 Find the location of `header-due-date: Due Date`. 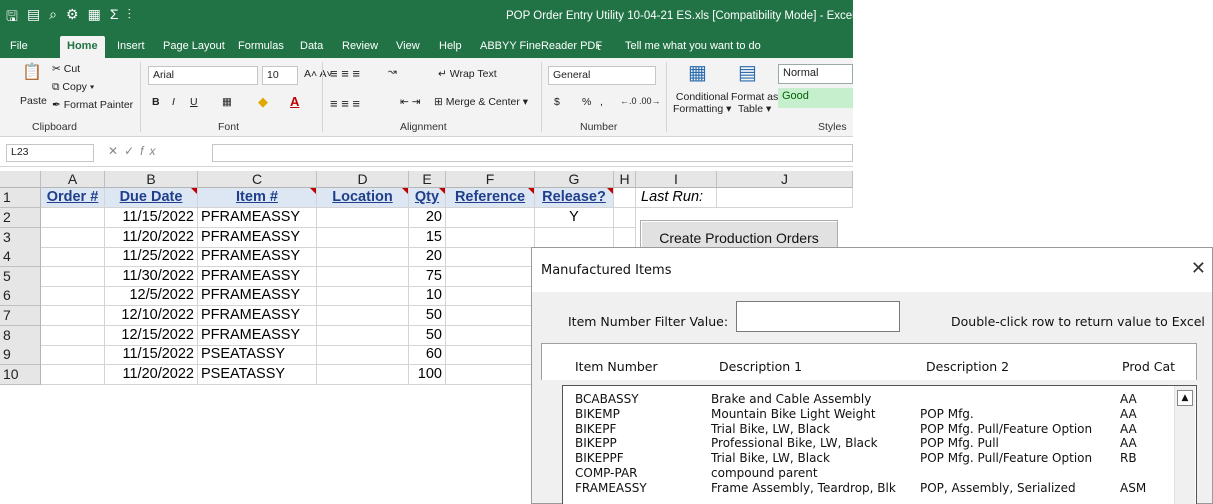

header-due-date: Due Date is located at coordinates (151, 198).